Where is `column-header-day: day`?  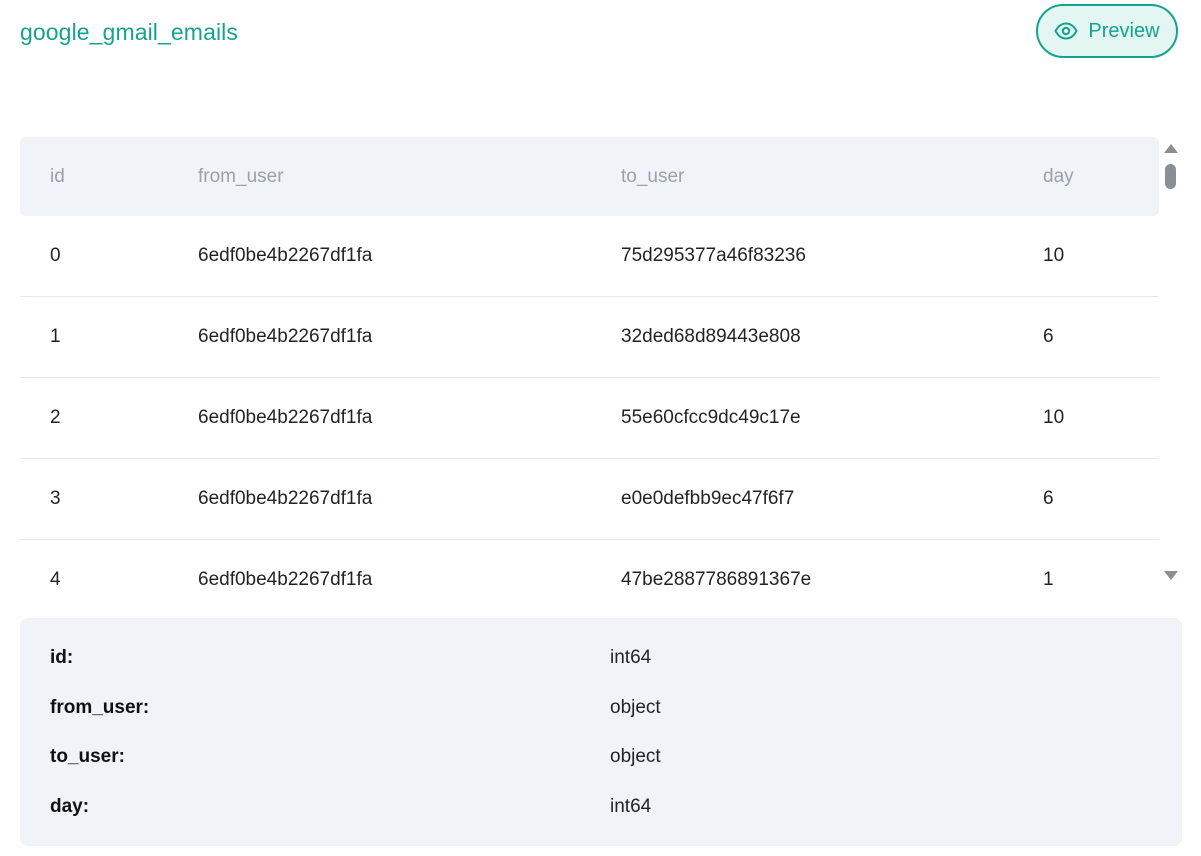
column-header-day: day is located at coordinates (1058, 176).